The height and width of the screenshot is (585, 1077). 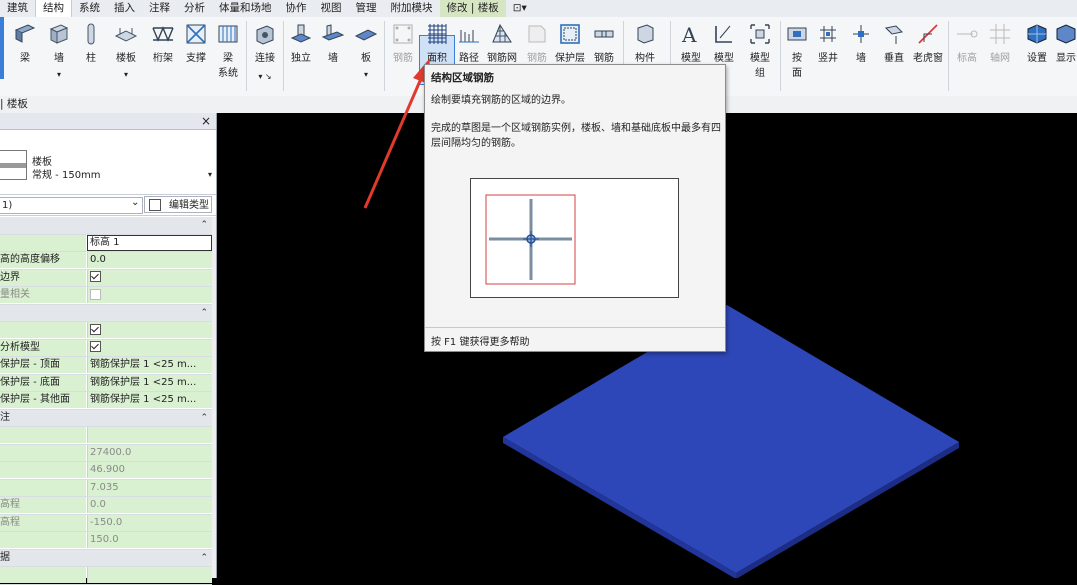 What do you see at coordinates (462, 78) in the screenshot?
I see `tooltip-title: 结构区域钢筋` at bounding box center [462, 78].